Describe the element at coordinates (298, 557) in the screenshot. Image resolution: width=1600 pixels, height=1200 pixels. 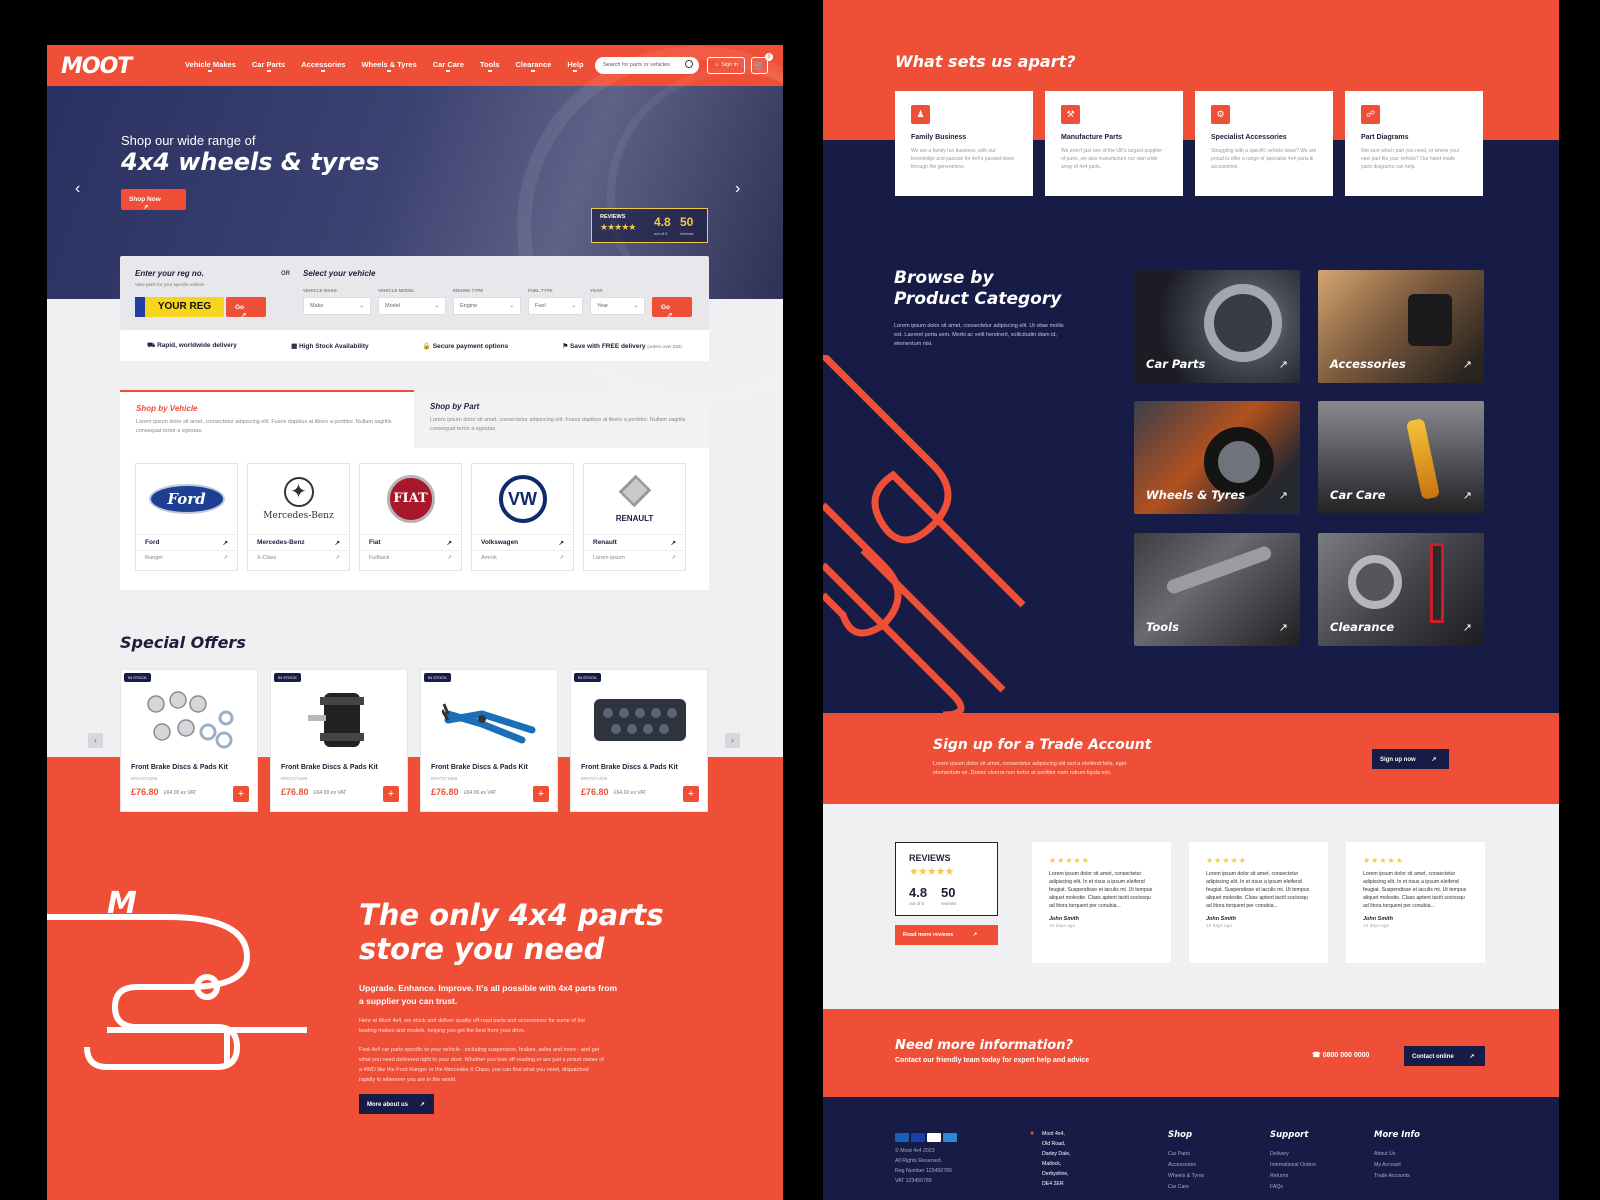
I see `brand-model-link: X-Class ↗` at that location.